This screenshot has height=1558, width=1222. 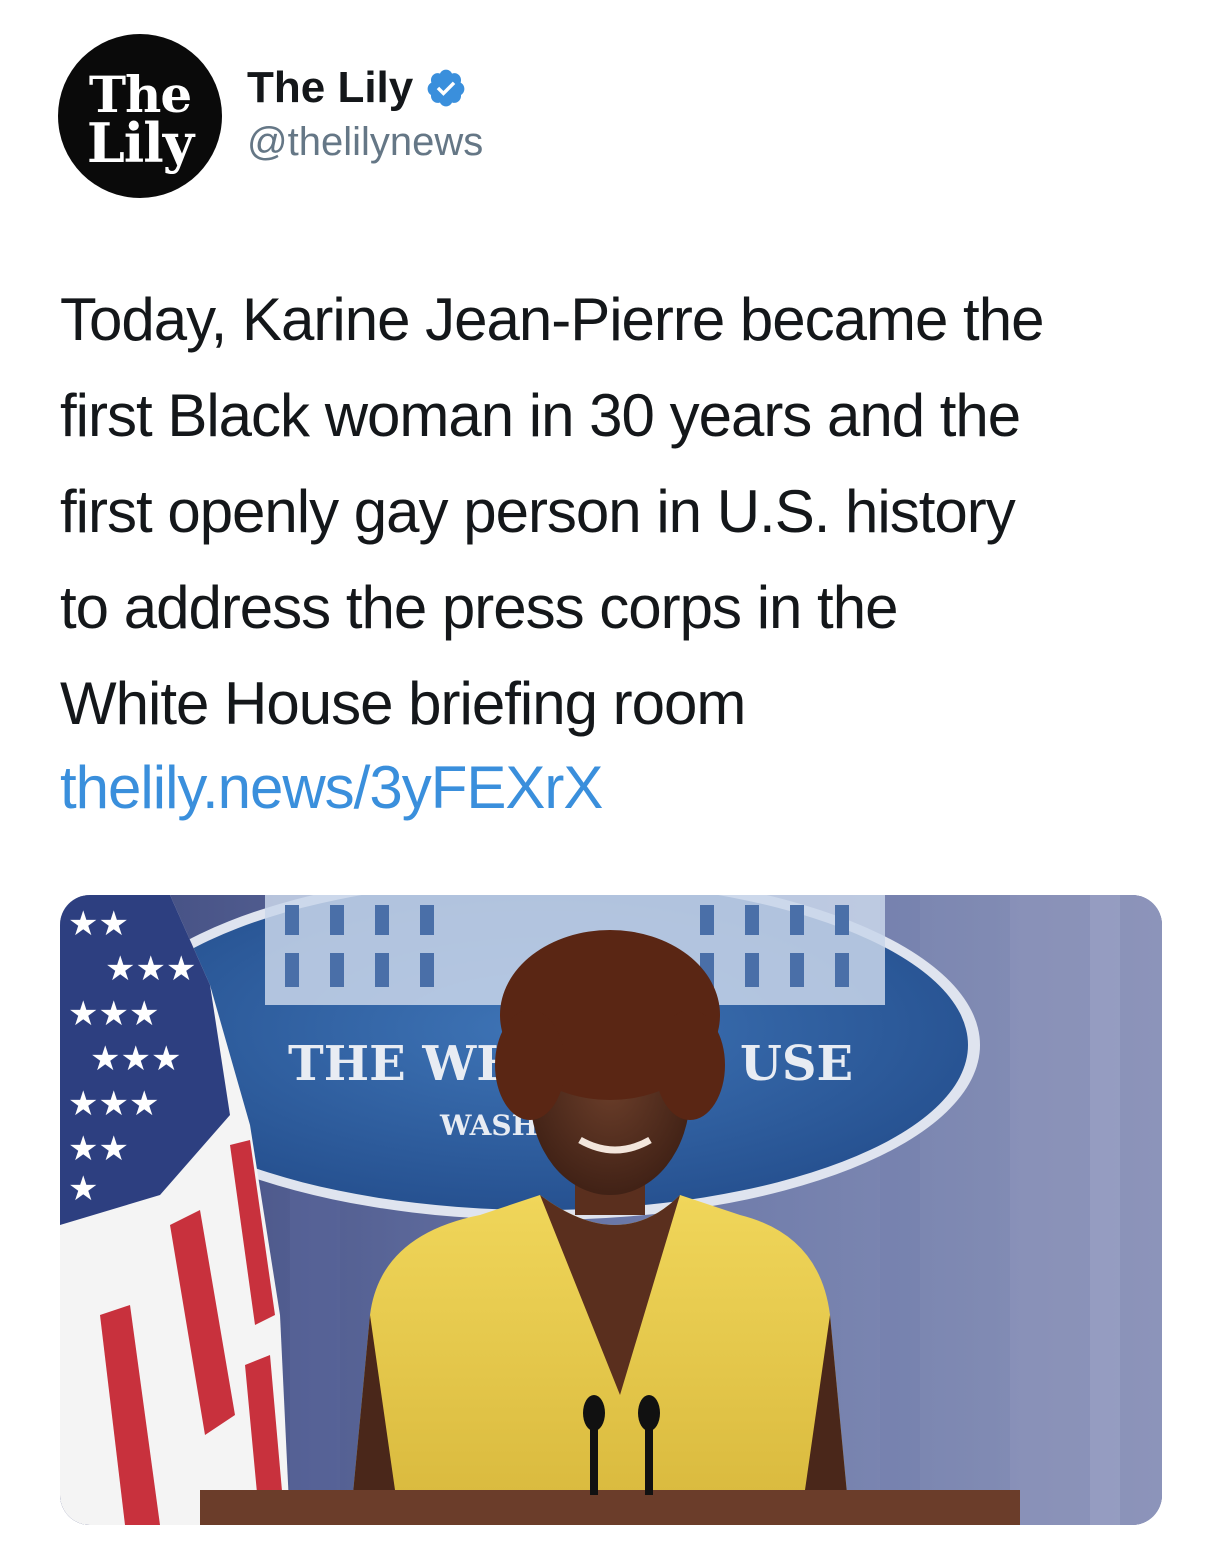 I want to click on author-handle: @thelilynews, so click(x=365, y=142).